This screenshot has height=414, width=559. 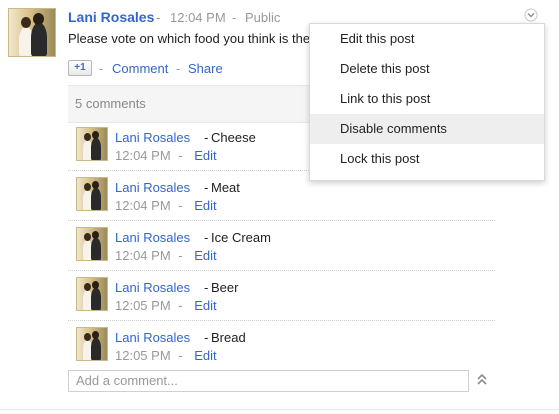 I want to click on double-chevron-up-icon, so click(x=482, y=379).